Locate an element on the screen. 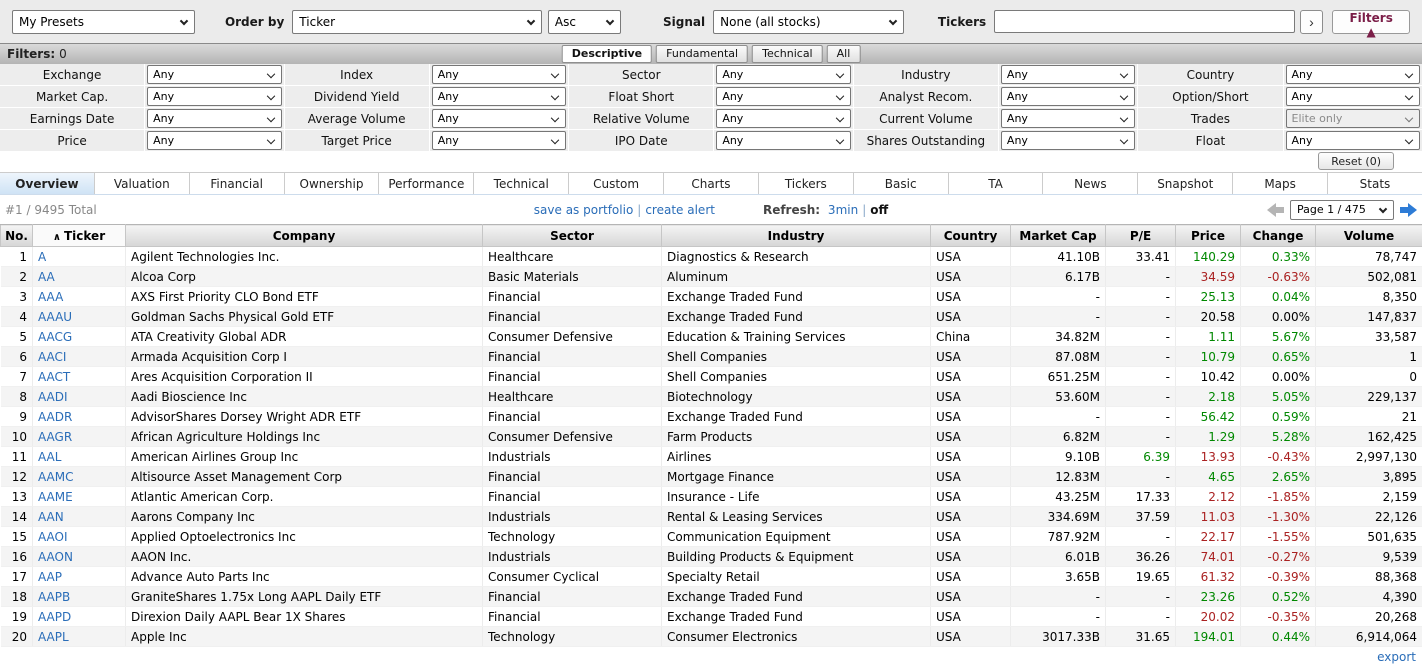  pagination: Page 1 / 475 is located at coordinates (1342, 209).